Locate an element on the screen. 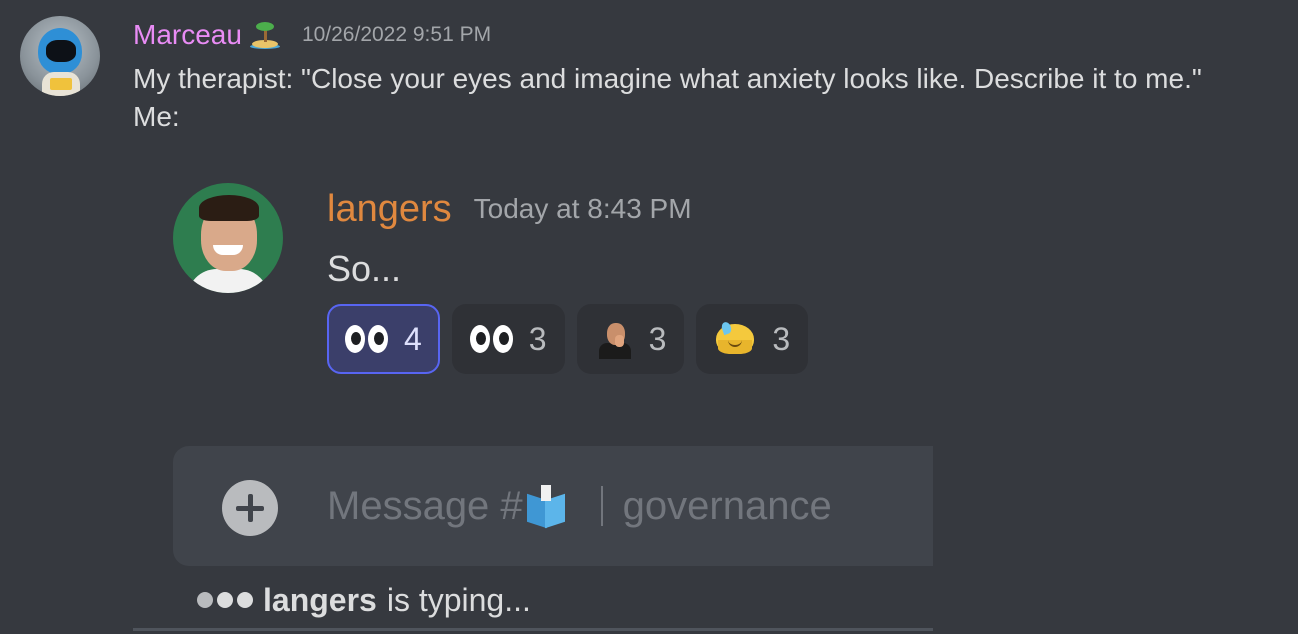 The image size is (1298, 634). embedded-message-header: langers Today at 8:43 PM is located at coordinates (509, 209).